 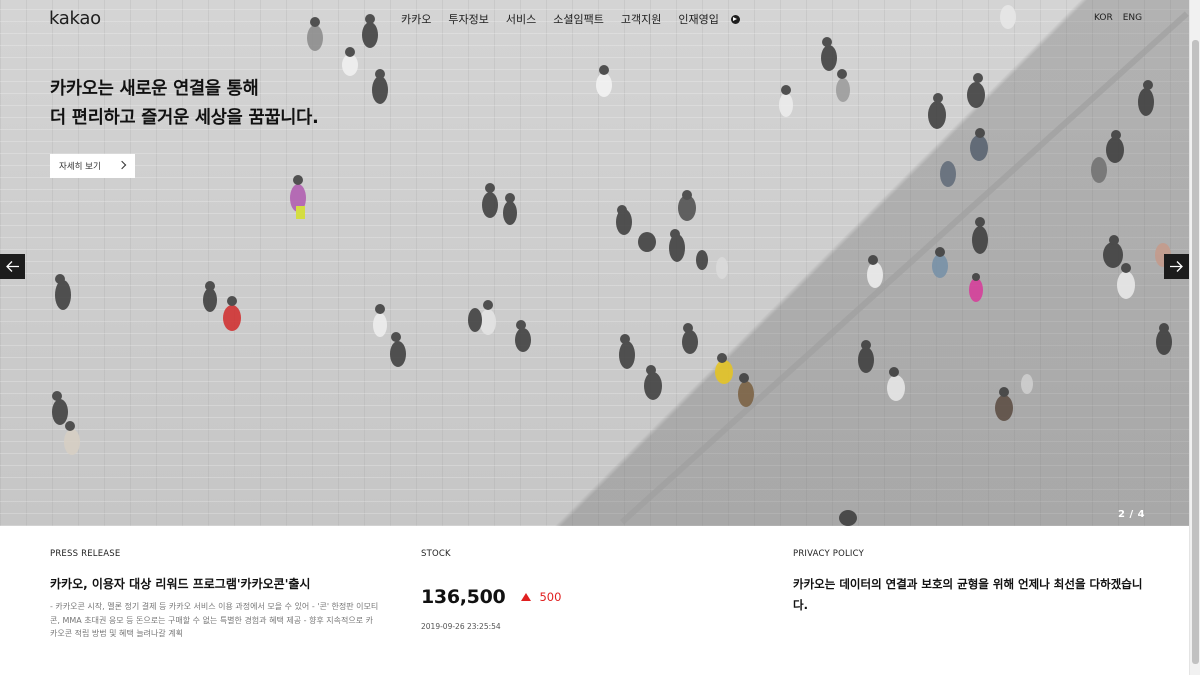 What do you see at coordinates (828, 554) in the screenshot?
I see `privacy-label: PRIVACY POLICY` at bounding box center [828, 554].